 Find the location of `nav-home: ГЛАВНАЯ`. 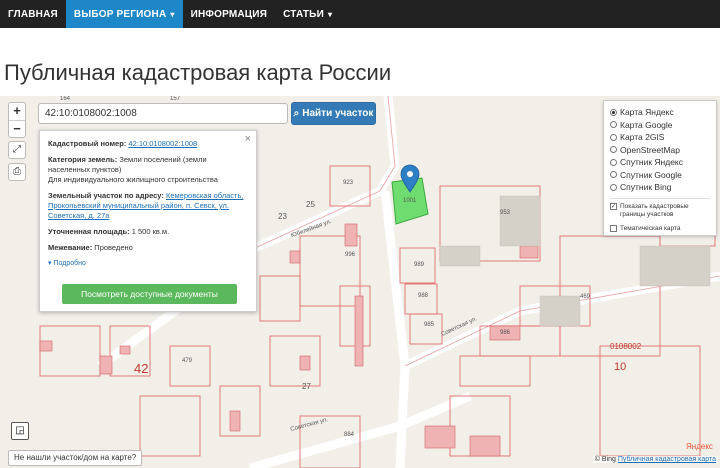

nav-home: ГЛАВНАЯ is located at coordinates (33, 14).